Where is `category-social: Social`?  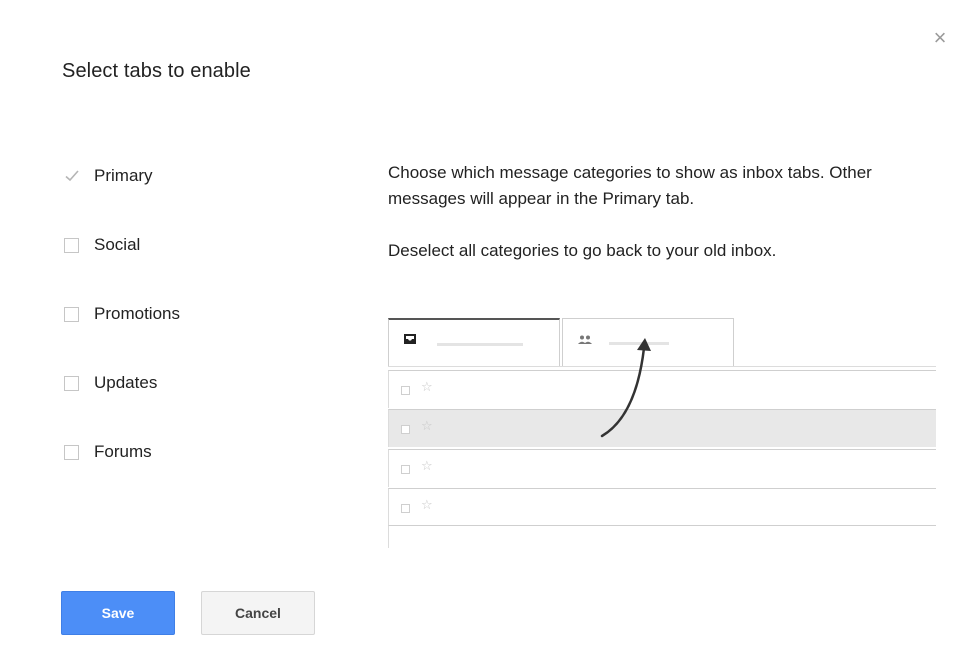
category-social: Social is located at coordinates (102, 245).